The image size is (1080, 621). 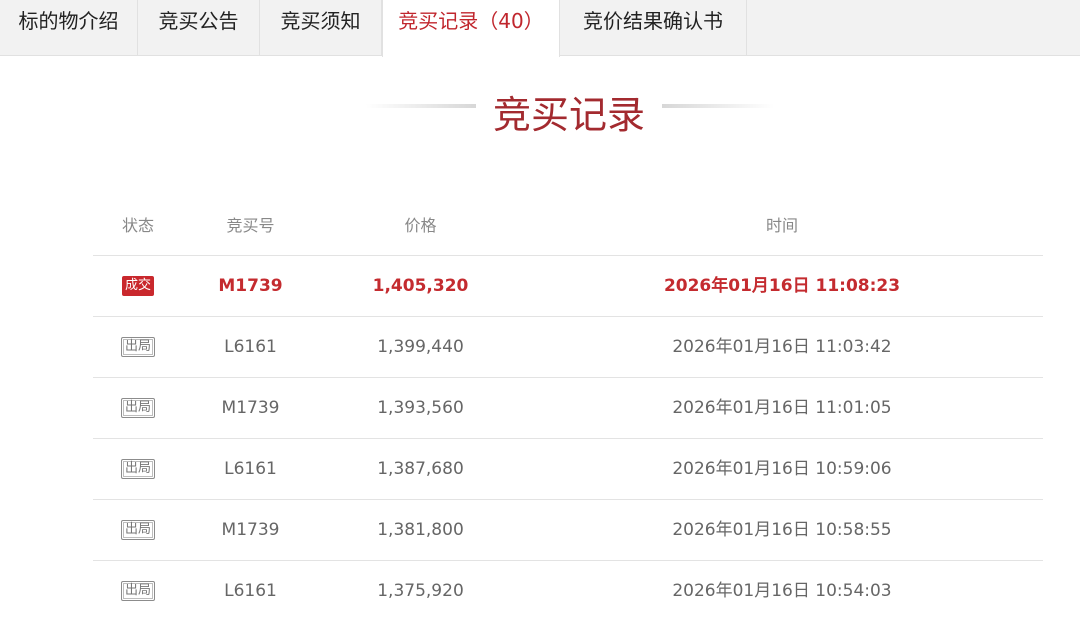 What do you see at coordinates (137, 225) in the screenshot?
I see `header-status: 状态` at bounding box center [137, 225].